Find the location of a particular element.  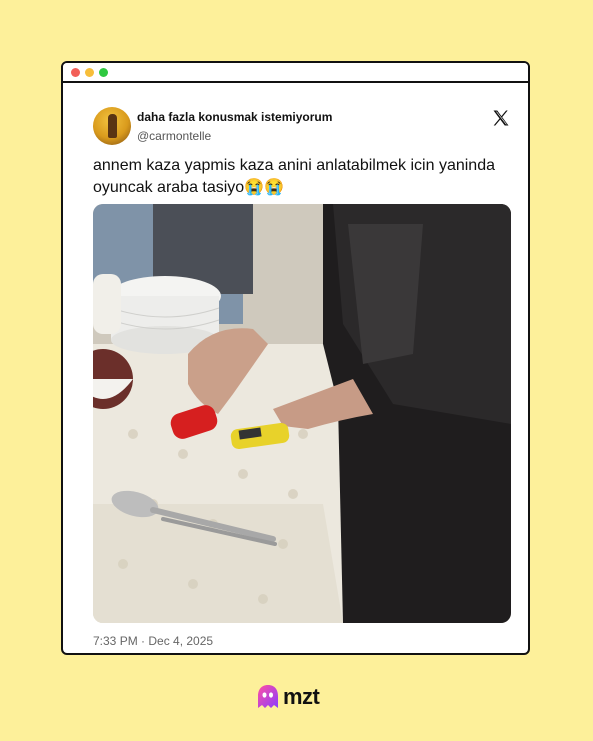

ghost-icon is located at coordinates (268, 696).